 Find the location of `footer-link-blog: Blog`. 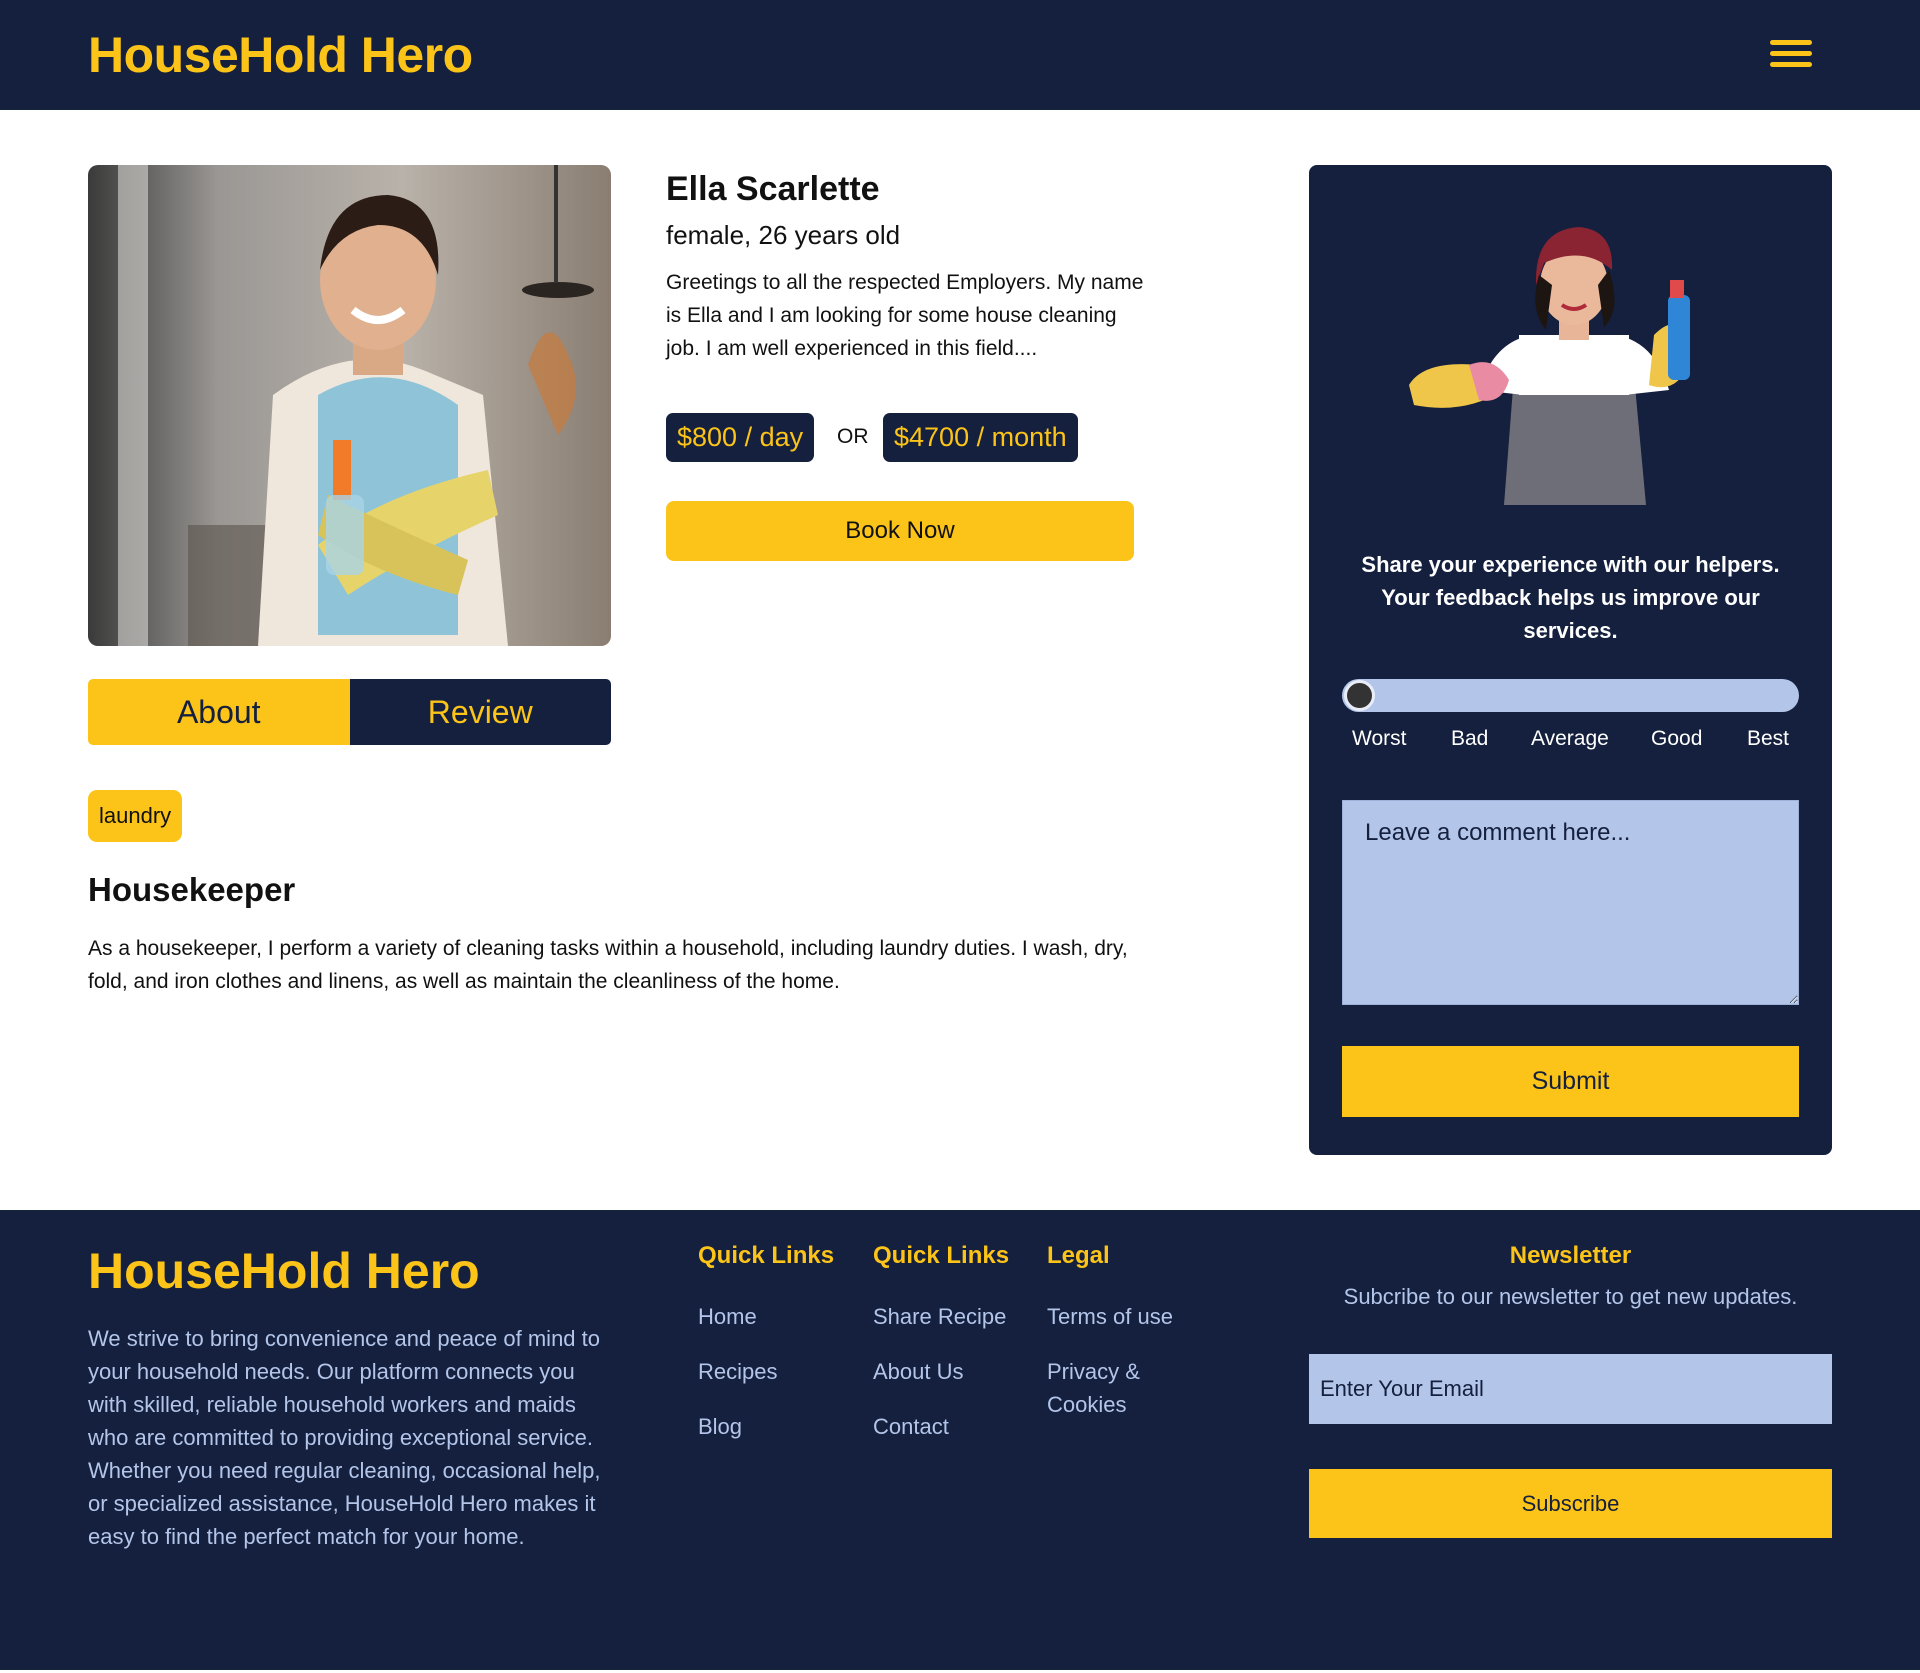

footer-link-blog: Blog is located at coordinates (766, 1426).